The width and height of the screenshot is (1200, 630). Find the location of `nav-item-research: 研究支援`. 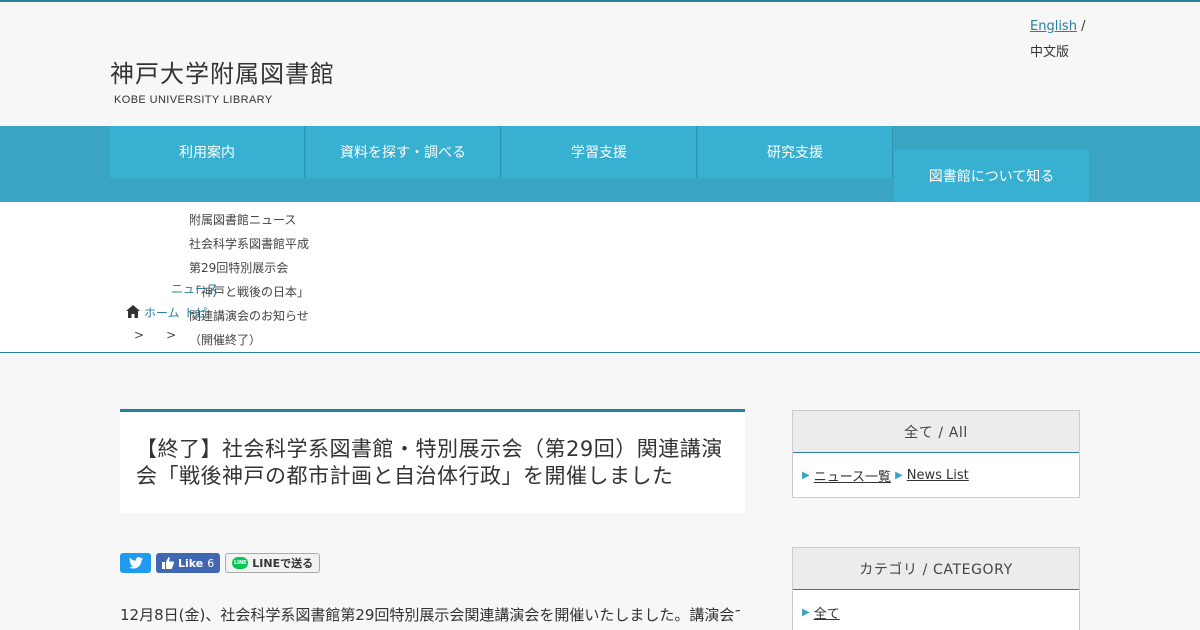

nav-item-research: 研究支援 is located at coordinates (795, 152).